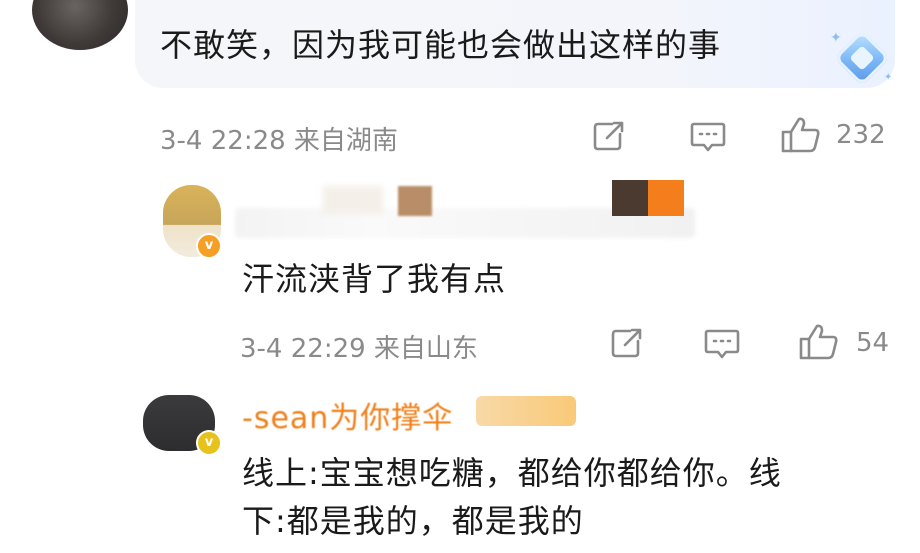 The height and width of the screenshot is (553, 920). I want to click on reply-text-line-2: 下:都是我的，都是我的, so click(413, 521).